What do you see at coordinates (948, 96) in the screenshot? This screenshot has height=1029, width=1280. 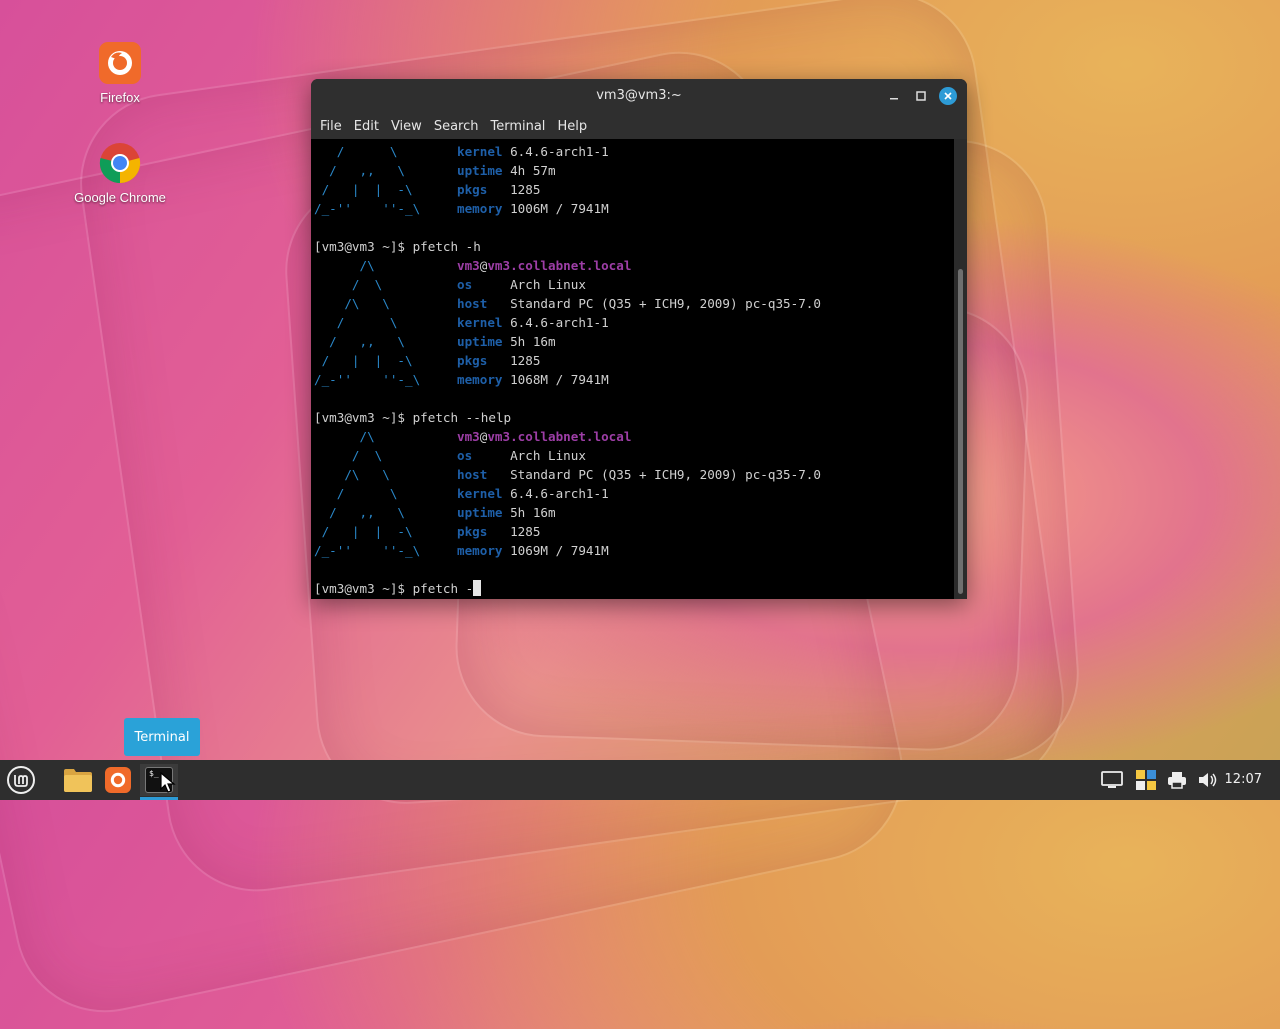 I see `close-button` at bounding box center [948, 96].